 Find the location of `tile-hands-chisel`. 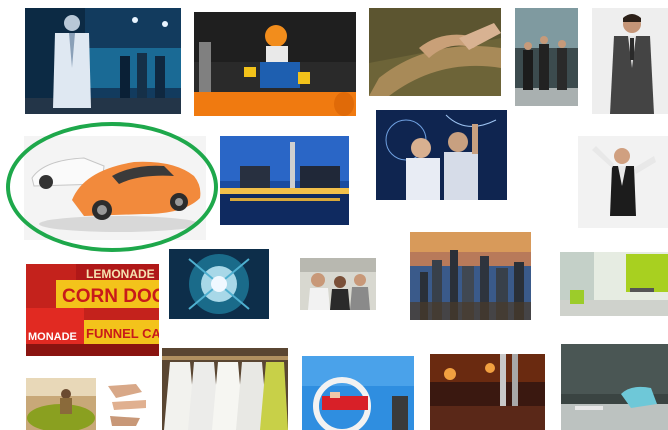

tile-hands-chisel is located at coordinates (435, 52).